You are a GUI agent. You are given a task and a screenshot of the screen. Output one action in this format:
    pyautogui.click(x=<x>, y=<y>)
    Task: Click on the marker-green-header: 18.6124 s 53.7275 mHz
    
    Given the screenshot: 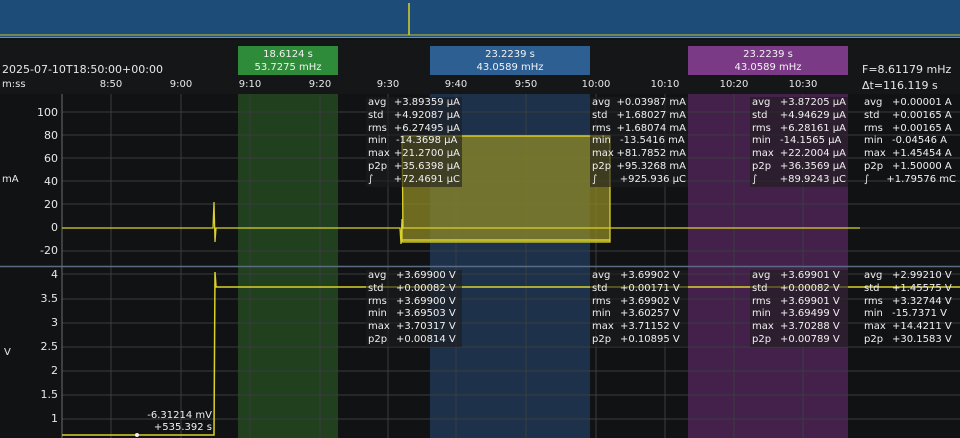 What is the action you would take?
    pyautogui.click(x=288, y=60)
    